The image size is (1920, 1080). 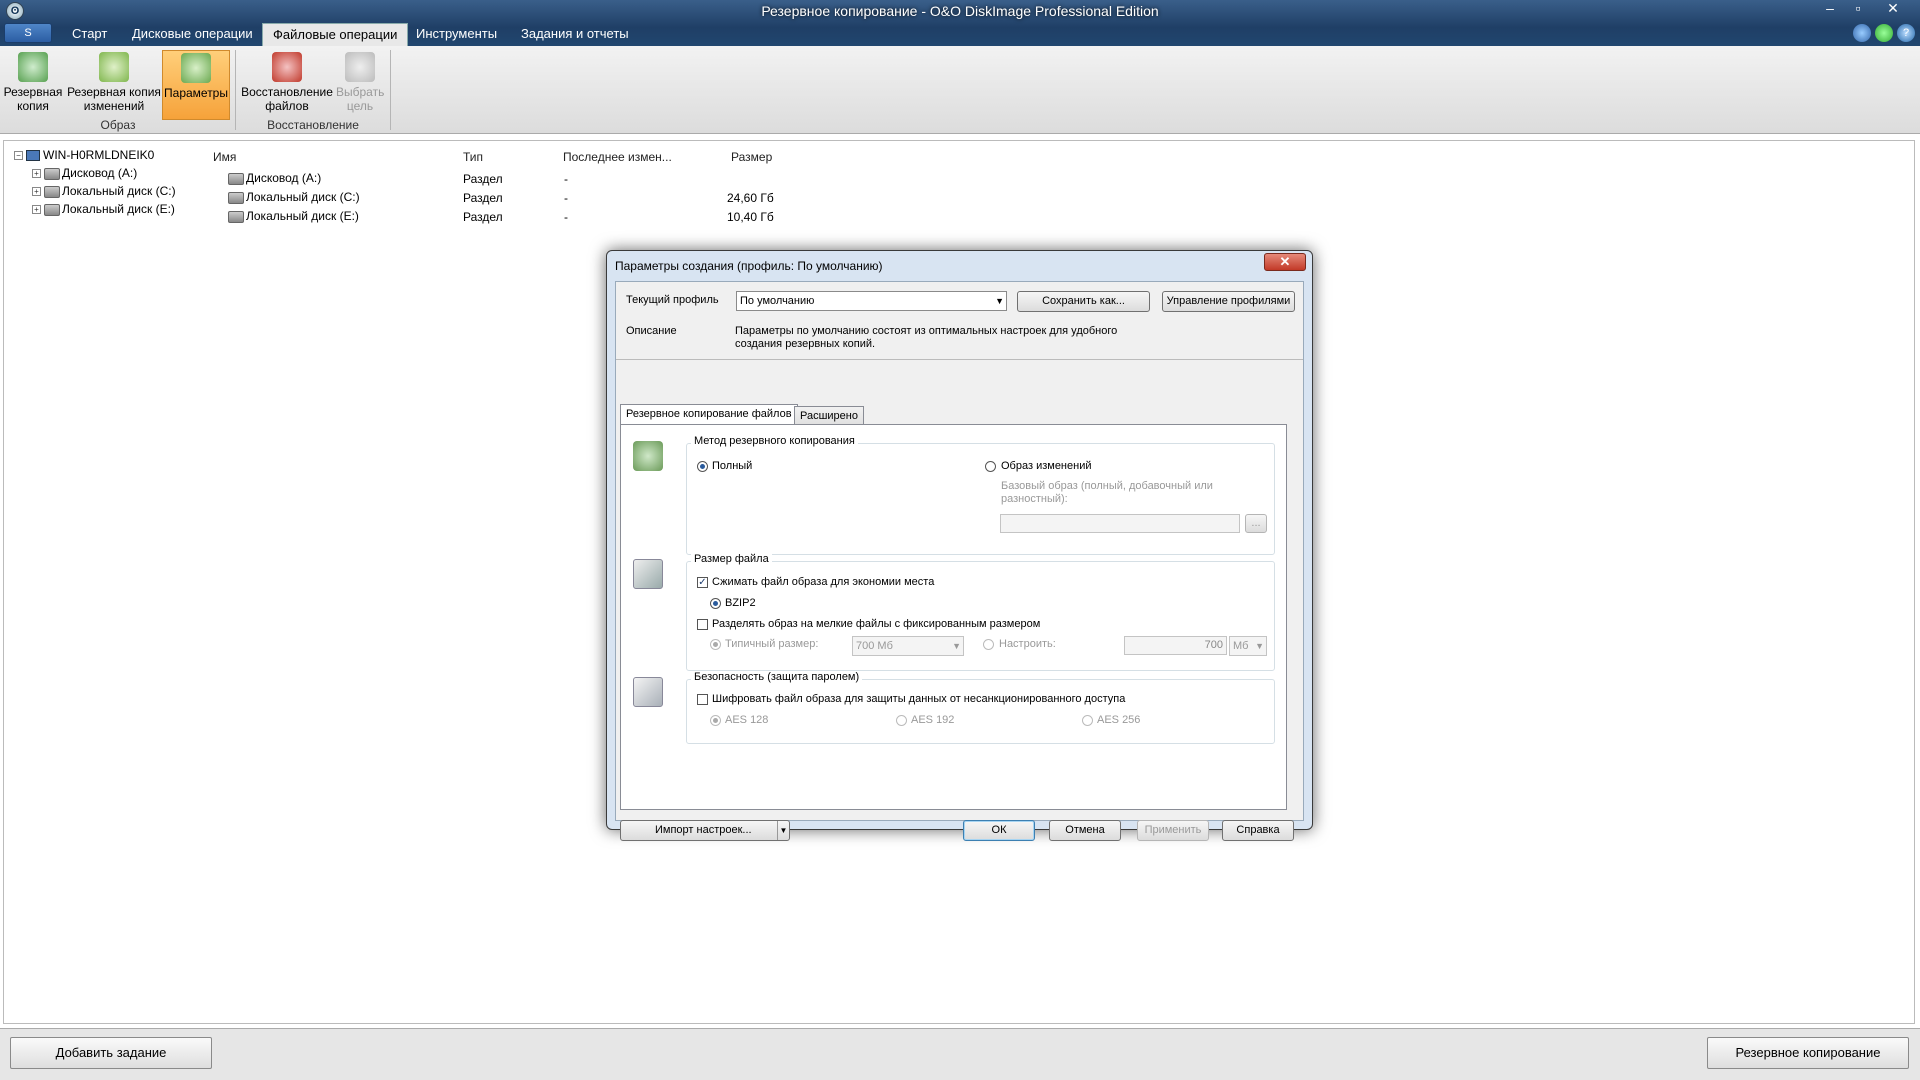 What do you see at coordinates (1046, 466) in the screenshot?
I see `diff-label: Образ изменений` at bounding box center [1046, 466].